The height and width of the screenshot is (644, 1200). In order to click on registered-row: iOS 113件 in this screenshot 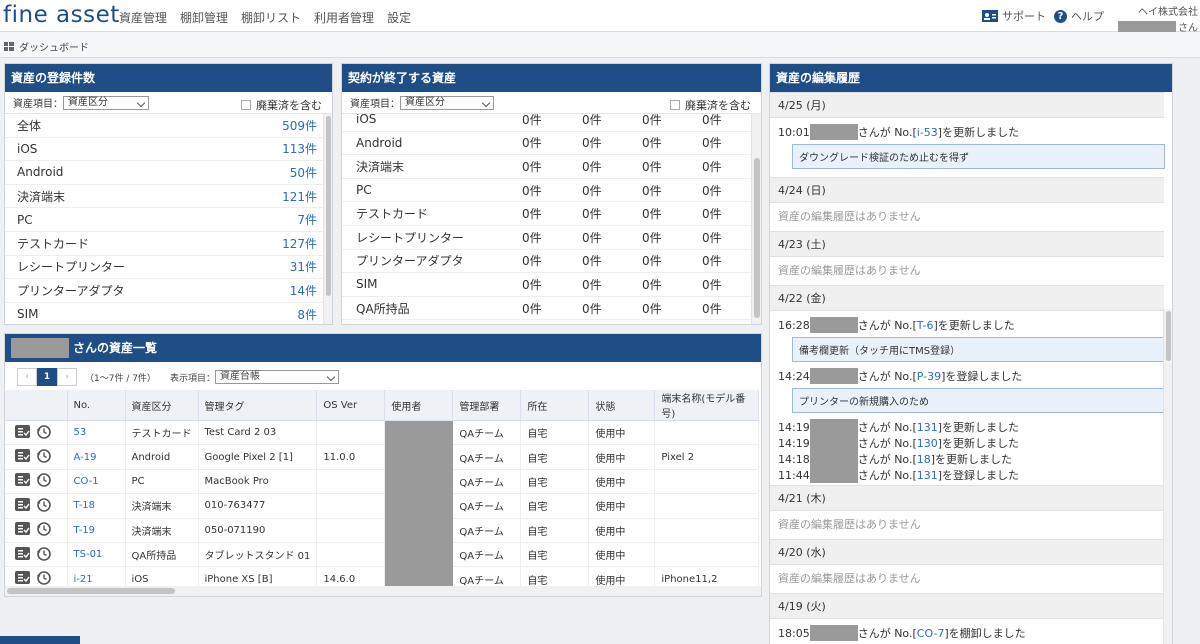, I will do `click(164, 150)`.